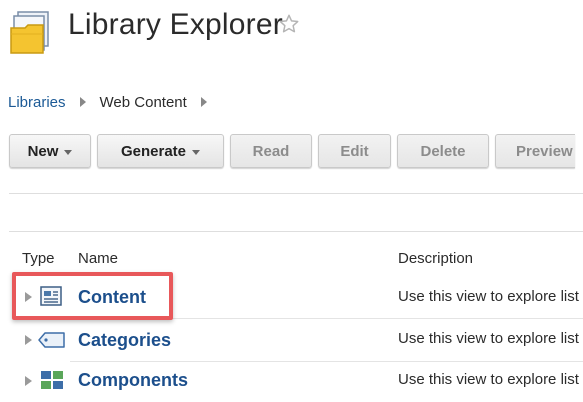  What do you see at coordinates (435, 258) in the screenshot?
I see `column-header-description: Description` at bounding box center [435, 258].